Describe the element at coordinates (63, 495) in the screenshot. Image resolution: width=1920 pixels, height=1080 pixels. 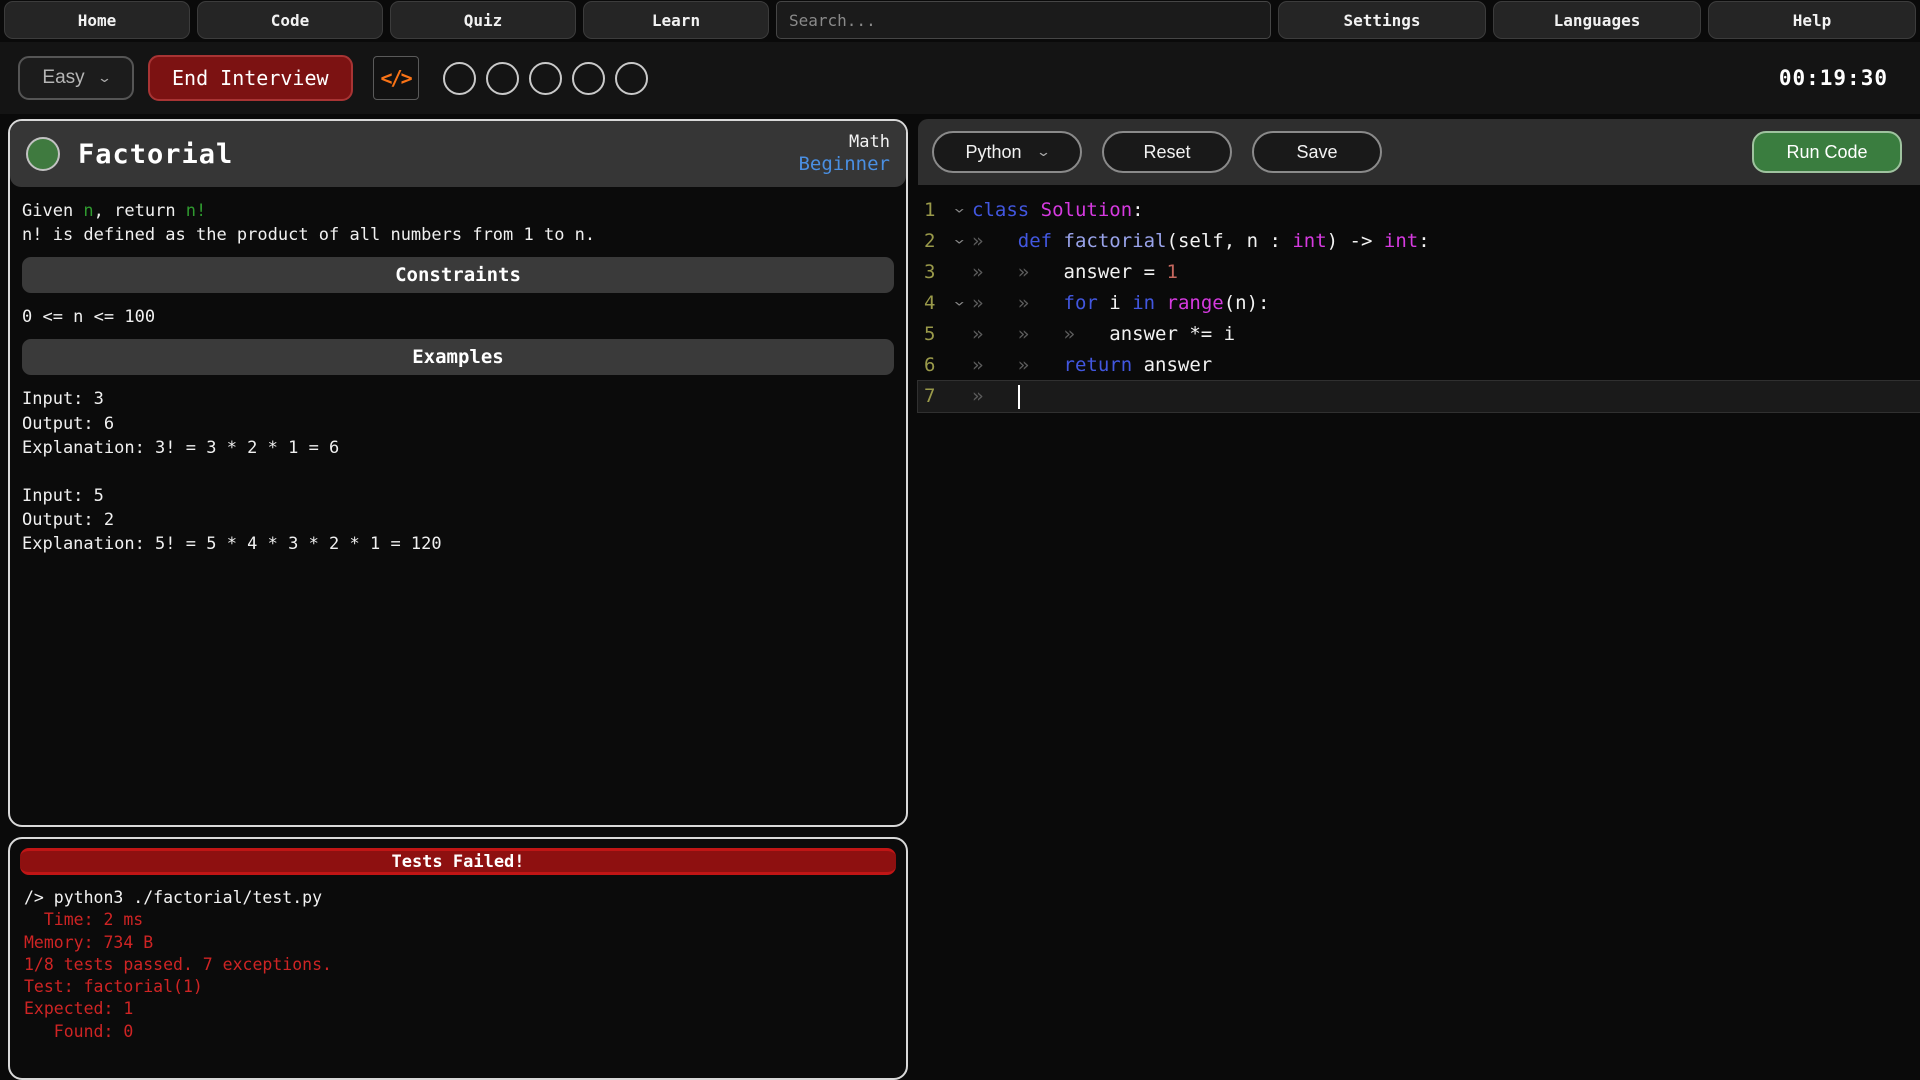
I see `problem-text-line: Input: 5` at that location.